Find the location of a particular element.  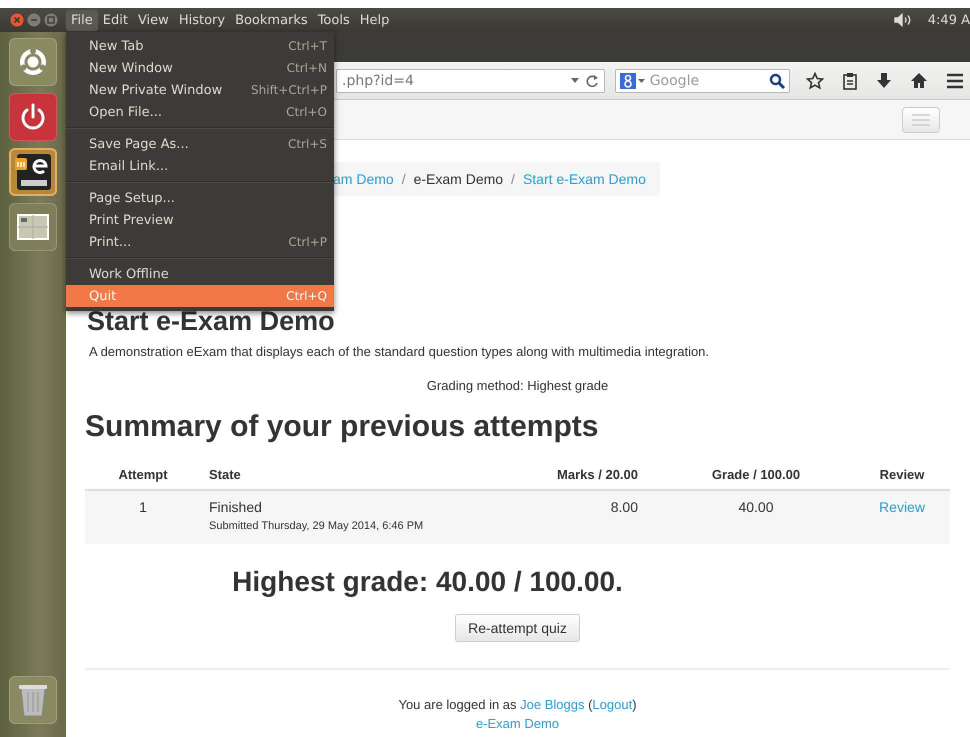

menu-item-label: New Tab is located at coordinates (116, 46).